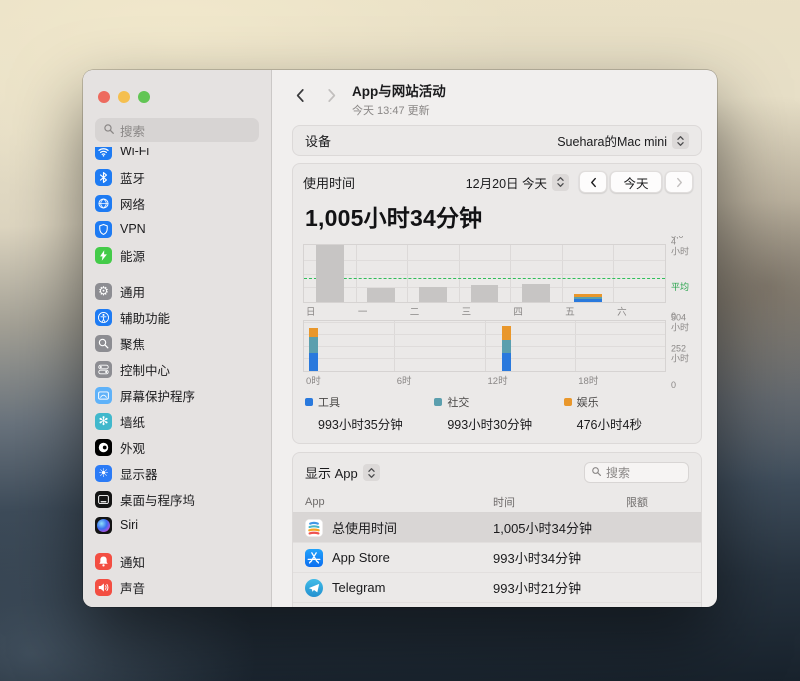 The width and height of the screenshot is (800, 681). I want to click on weekly-bar-二, so click(433, 294).